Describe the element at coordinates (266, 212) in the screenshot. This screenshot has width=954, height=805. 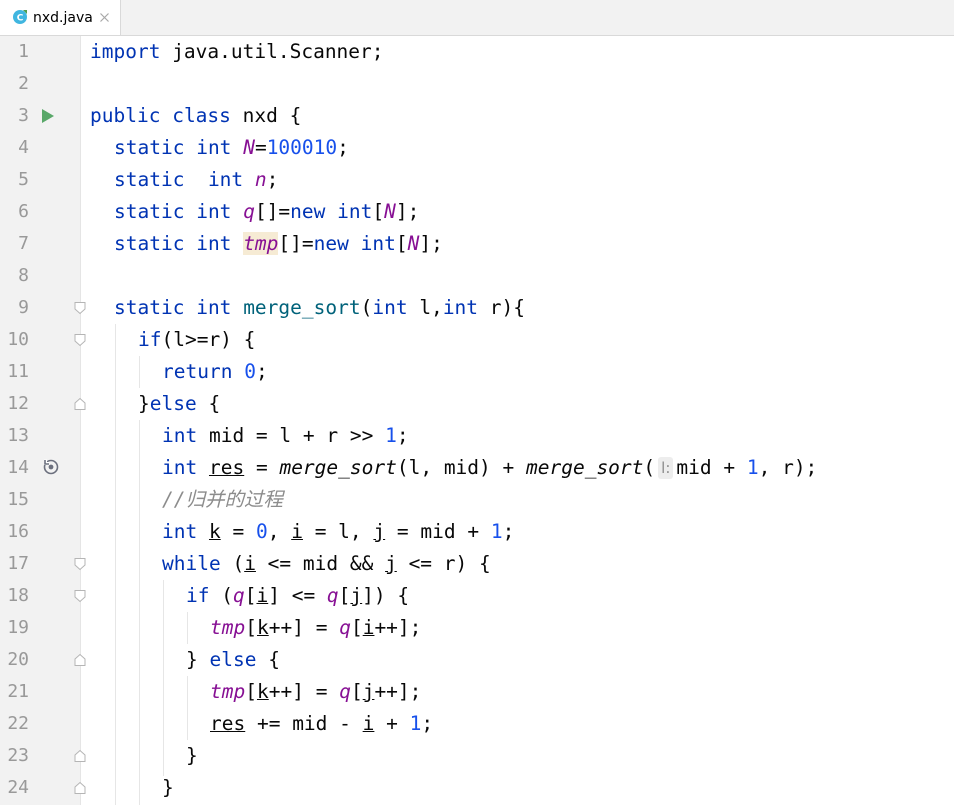
I see `code-line-6: static int q[]=new int[N];` at that location.